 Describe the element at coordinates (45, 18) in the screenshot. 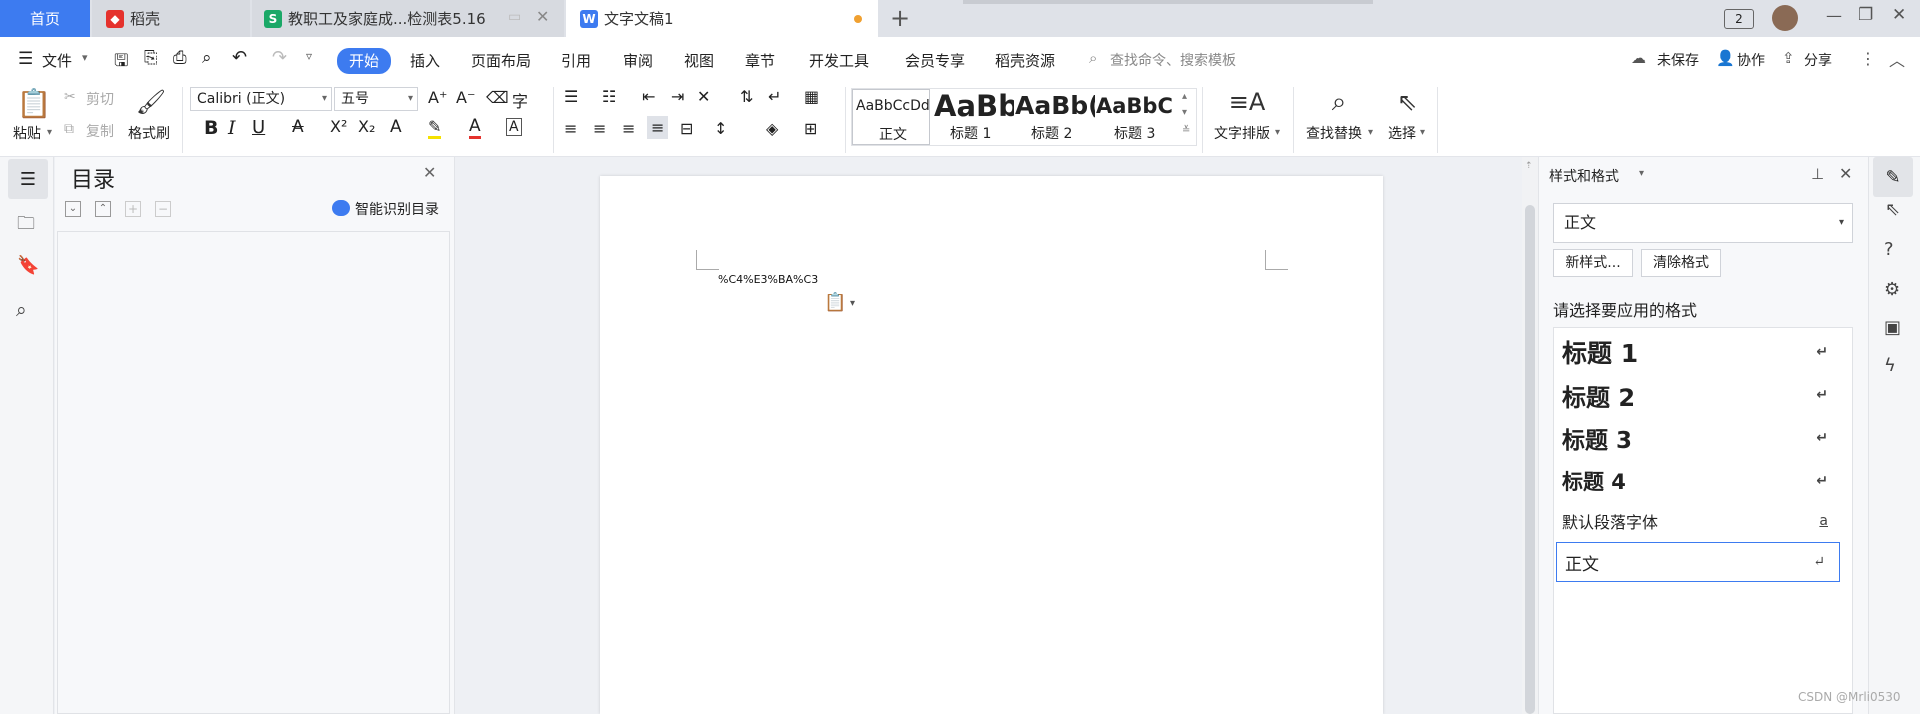

I see `tab-home: 首页` at that location.